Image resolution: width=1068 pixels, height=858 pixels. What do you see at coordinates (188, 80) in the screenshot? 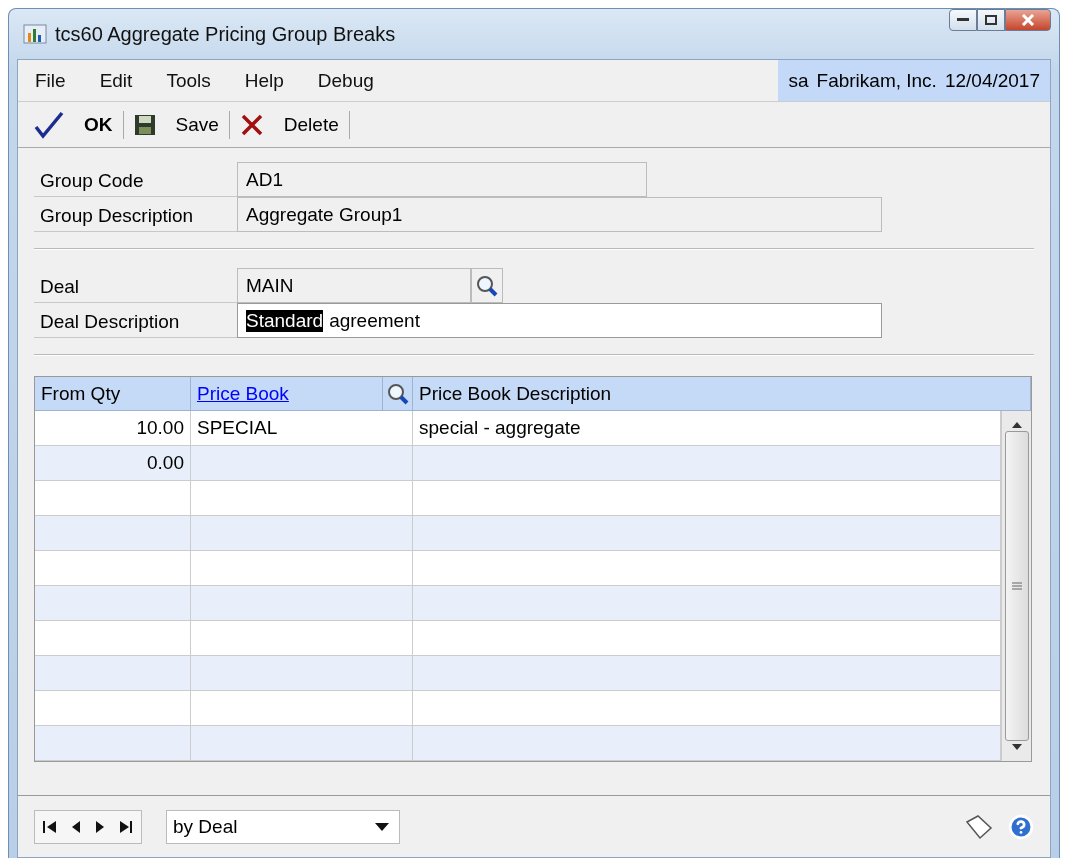
I see `menu-item: Tools` at bounding box center [188, 80].